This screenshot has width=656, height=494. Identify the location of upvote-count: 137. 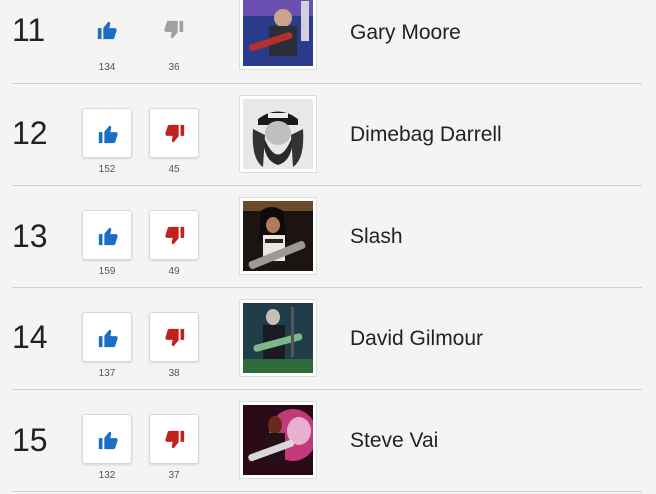
(107, 373).